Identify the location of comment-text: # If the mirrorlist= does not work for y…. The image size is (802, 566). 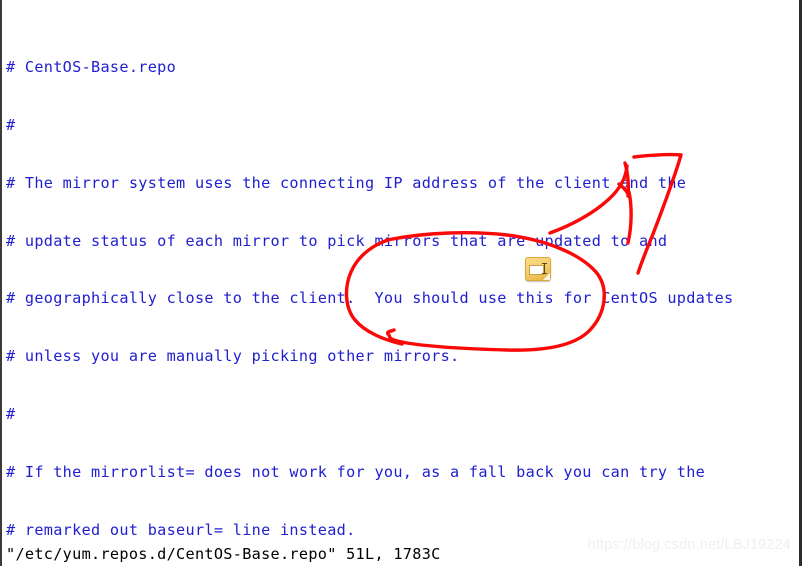
(356, 472).